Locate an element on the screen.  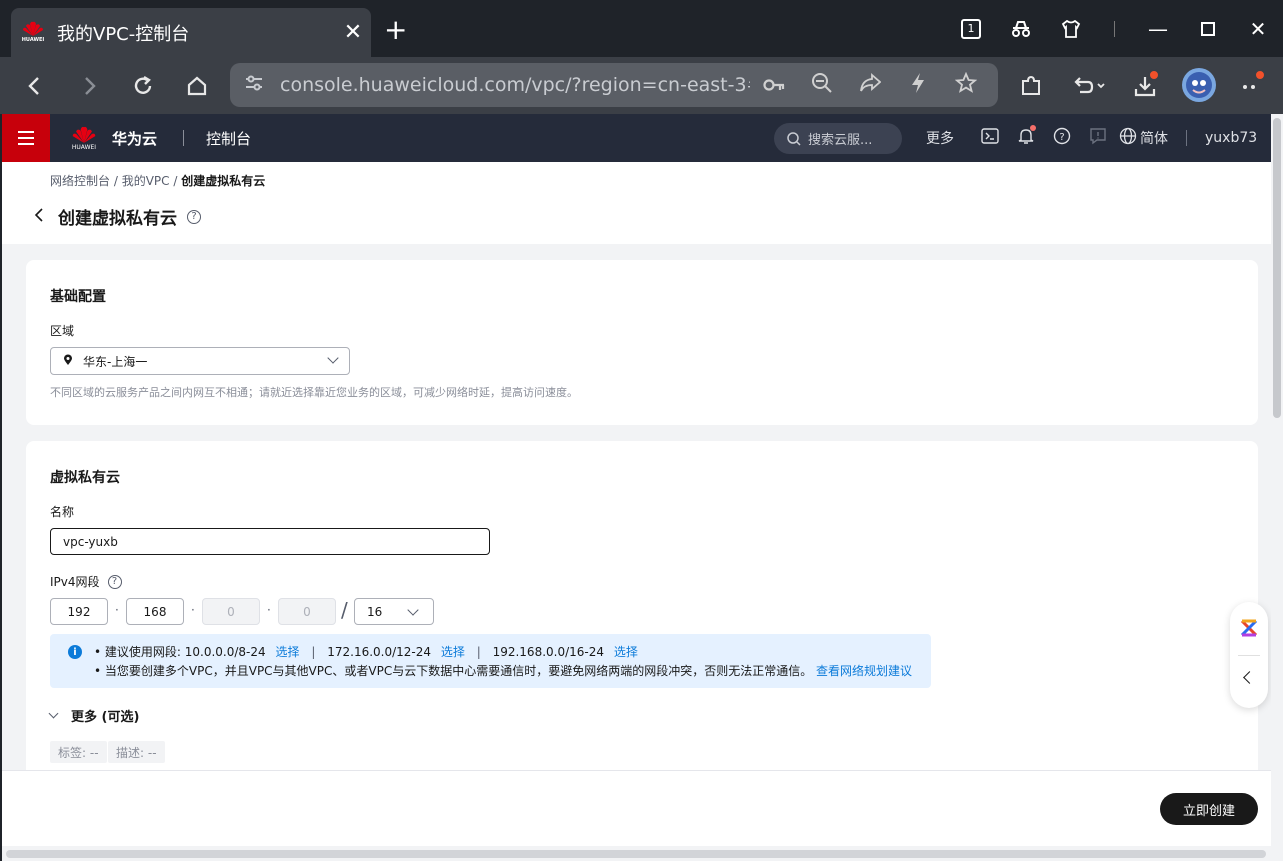
select-range-1-link: 选择 is located at coordinates (288, 652).